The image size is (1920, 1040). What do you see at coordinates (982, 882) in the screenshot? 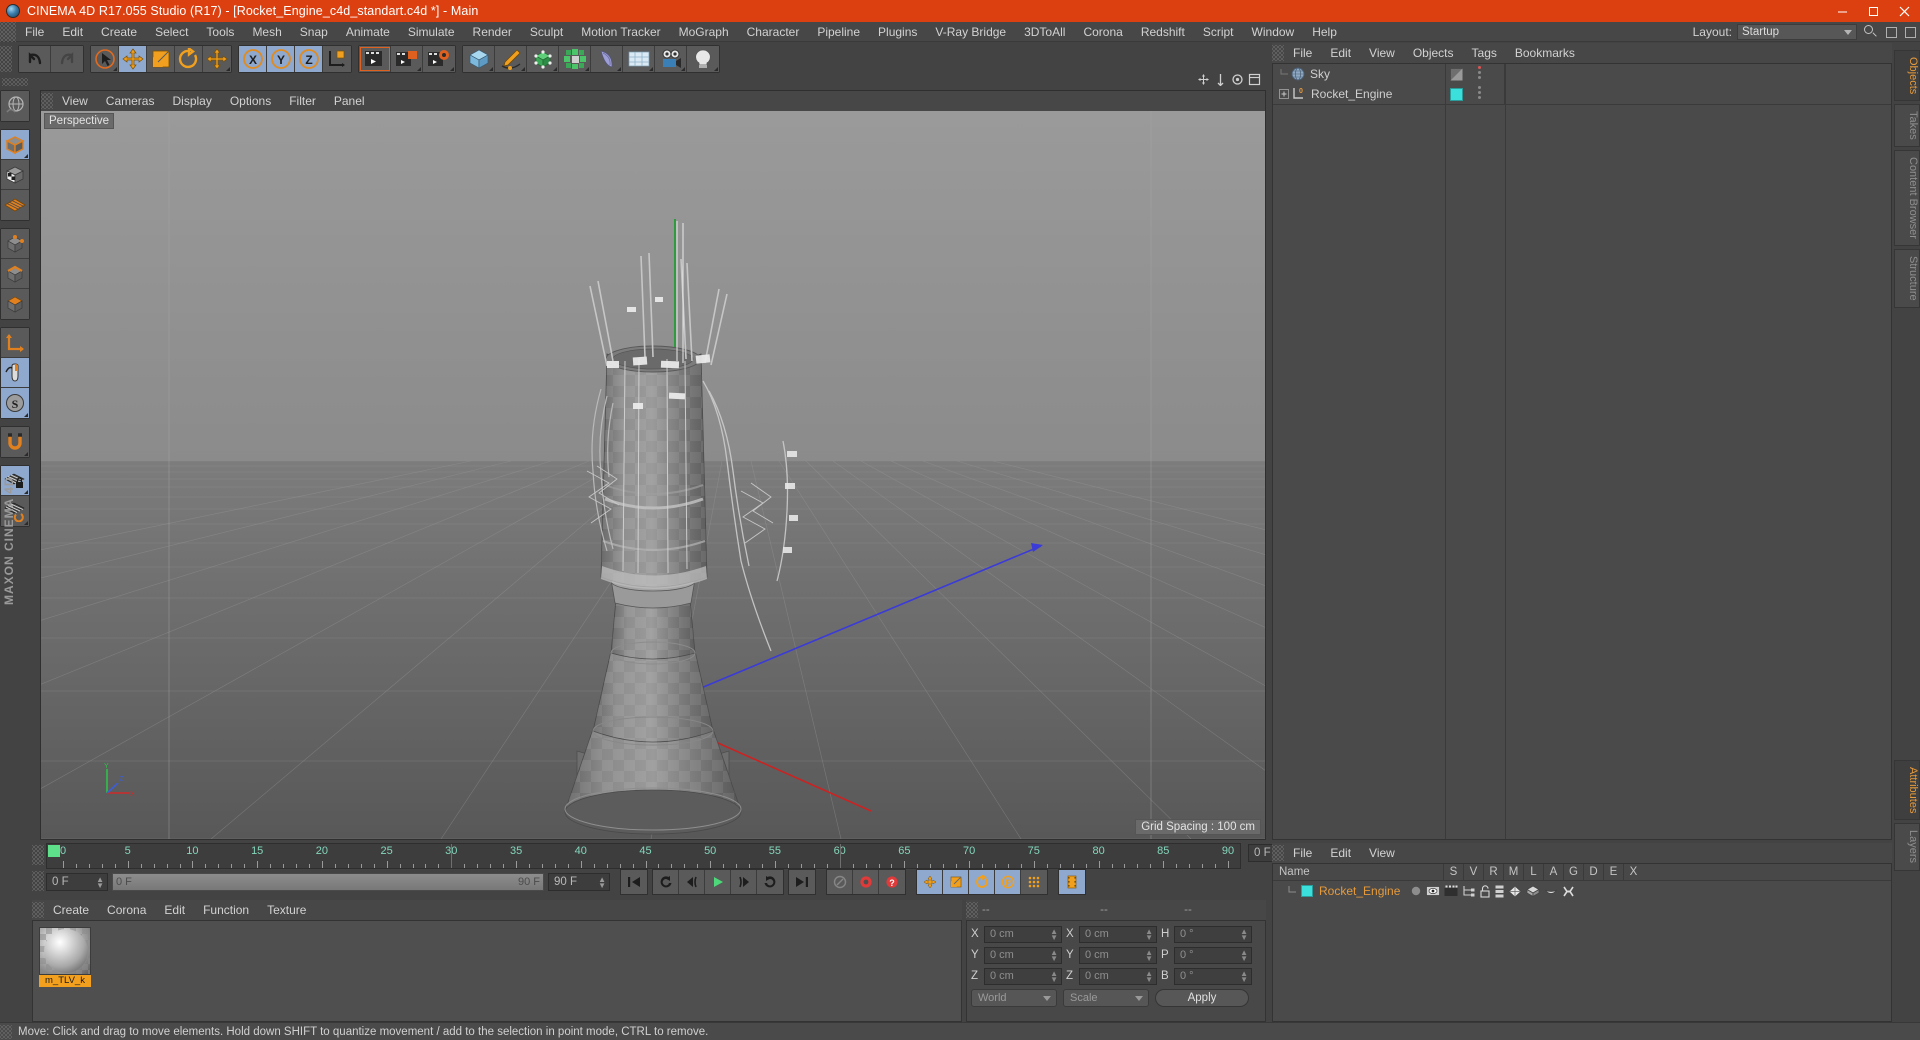
I see `rotation-key-button` at bounding box center [982, 882].